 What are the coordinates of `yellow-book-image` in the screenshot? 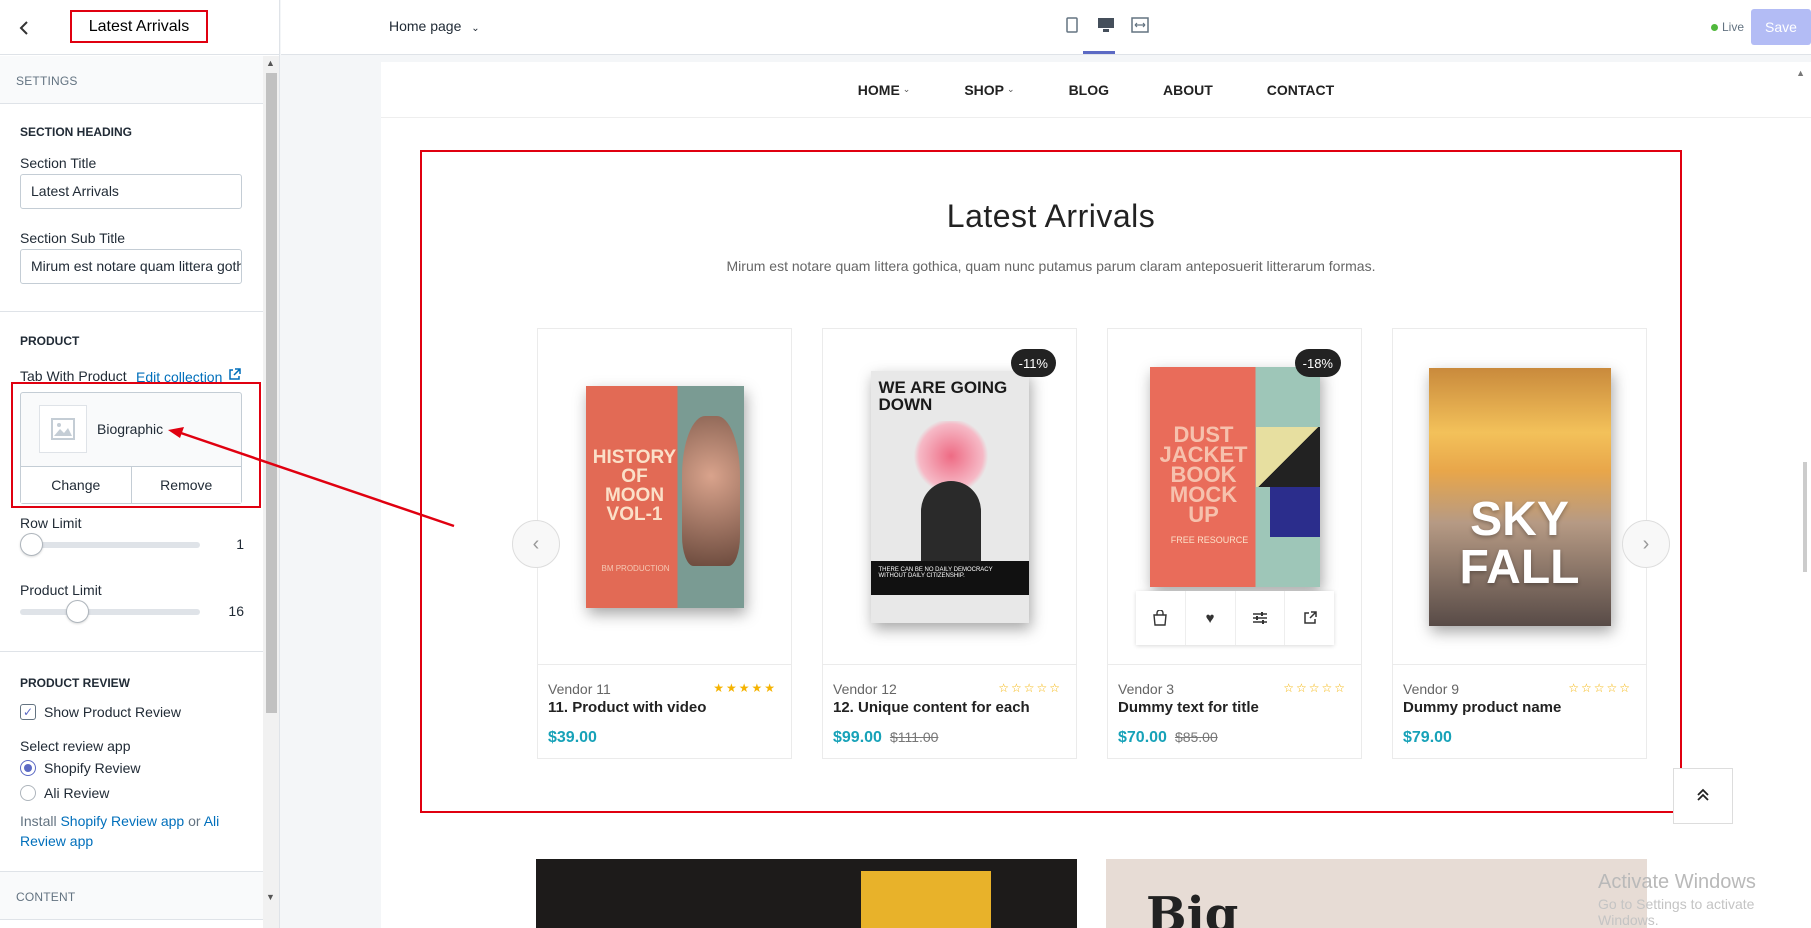 It's located at (926, 899).